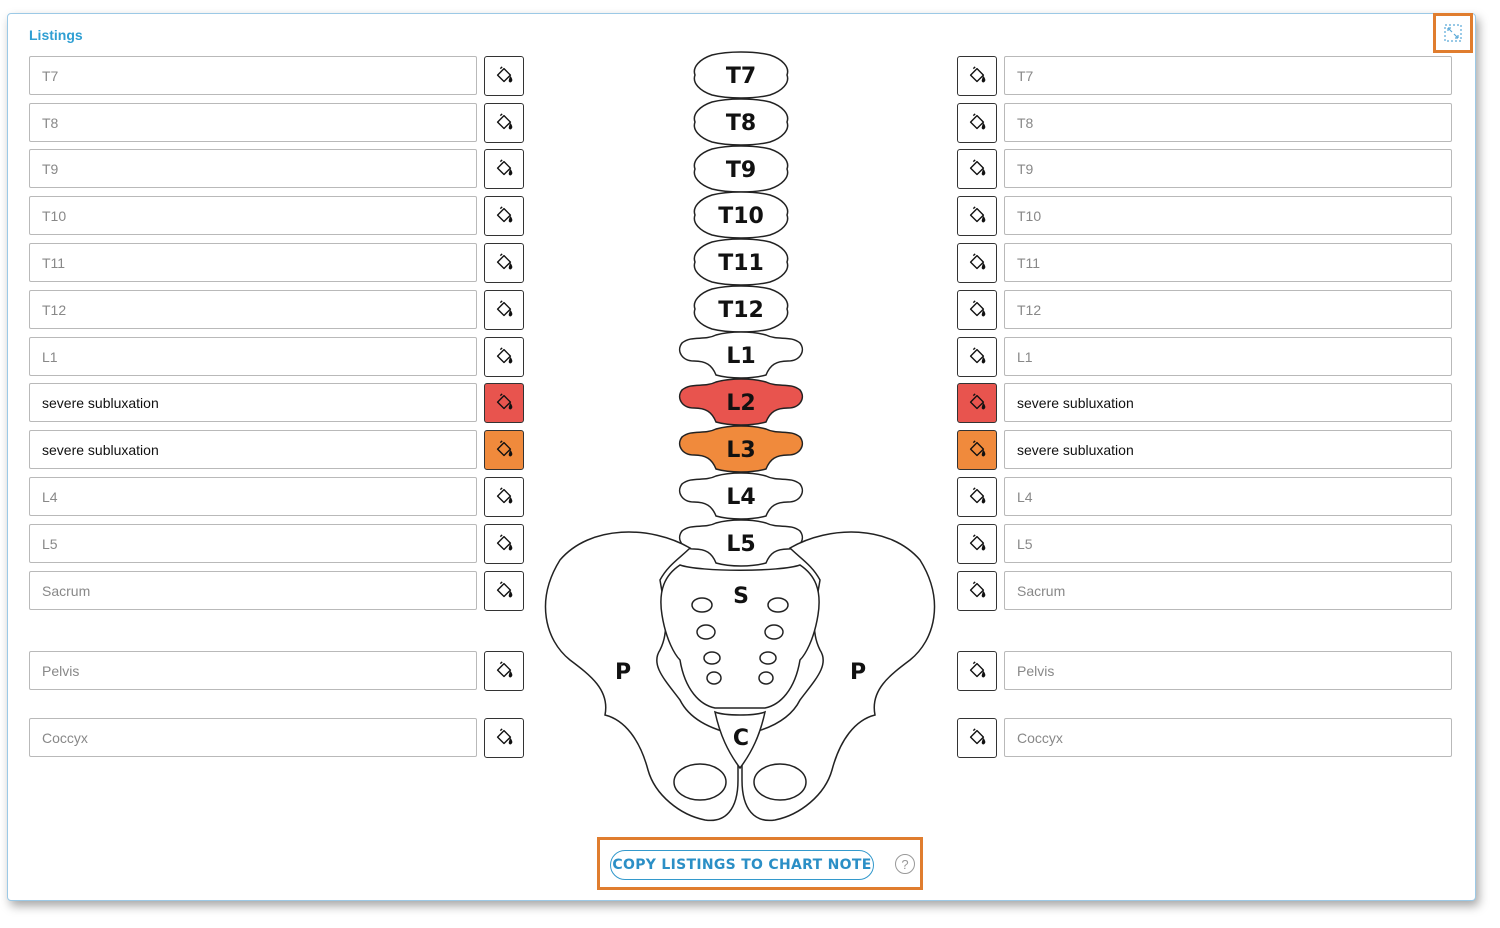 The image size is (1500, 928). Describe the element at coordinates (623, 672) in the screenshot. I see `spine-label-pelvis-left: P` at that location.